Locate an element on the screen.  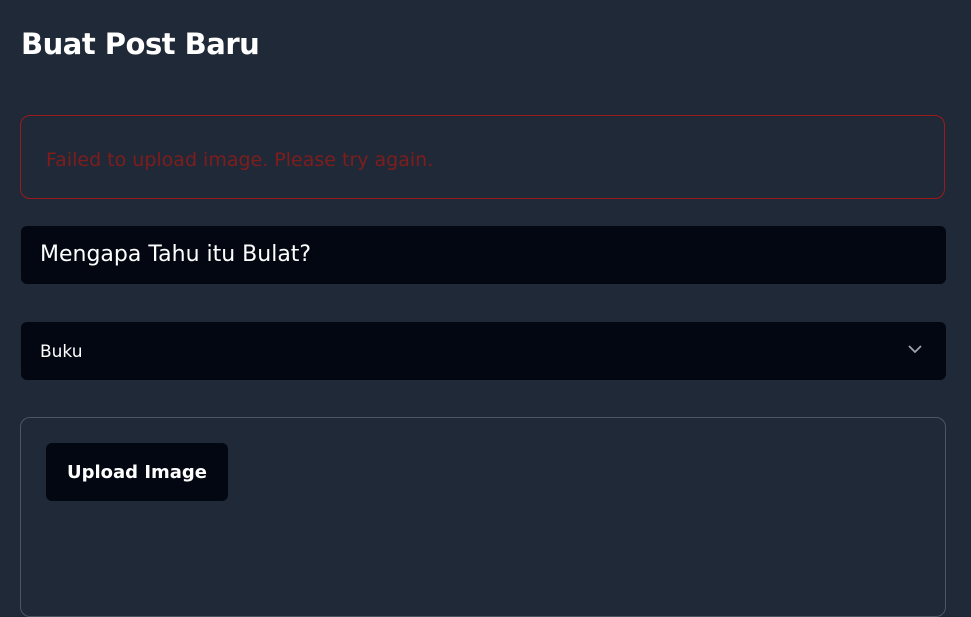
page-title: Buat Post Baru is located at coordinates (140, 44).